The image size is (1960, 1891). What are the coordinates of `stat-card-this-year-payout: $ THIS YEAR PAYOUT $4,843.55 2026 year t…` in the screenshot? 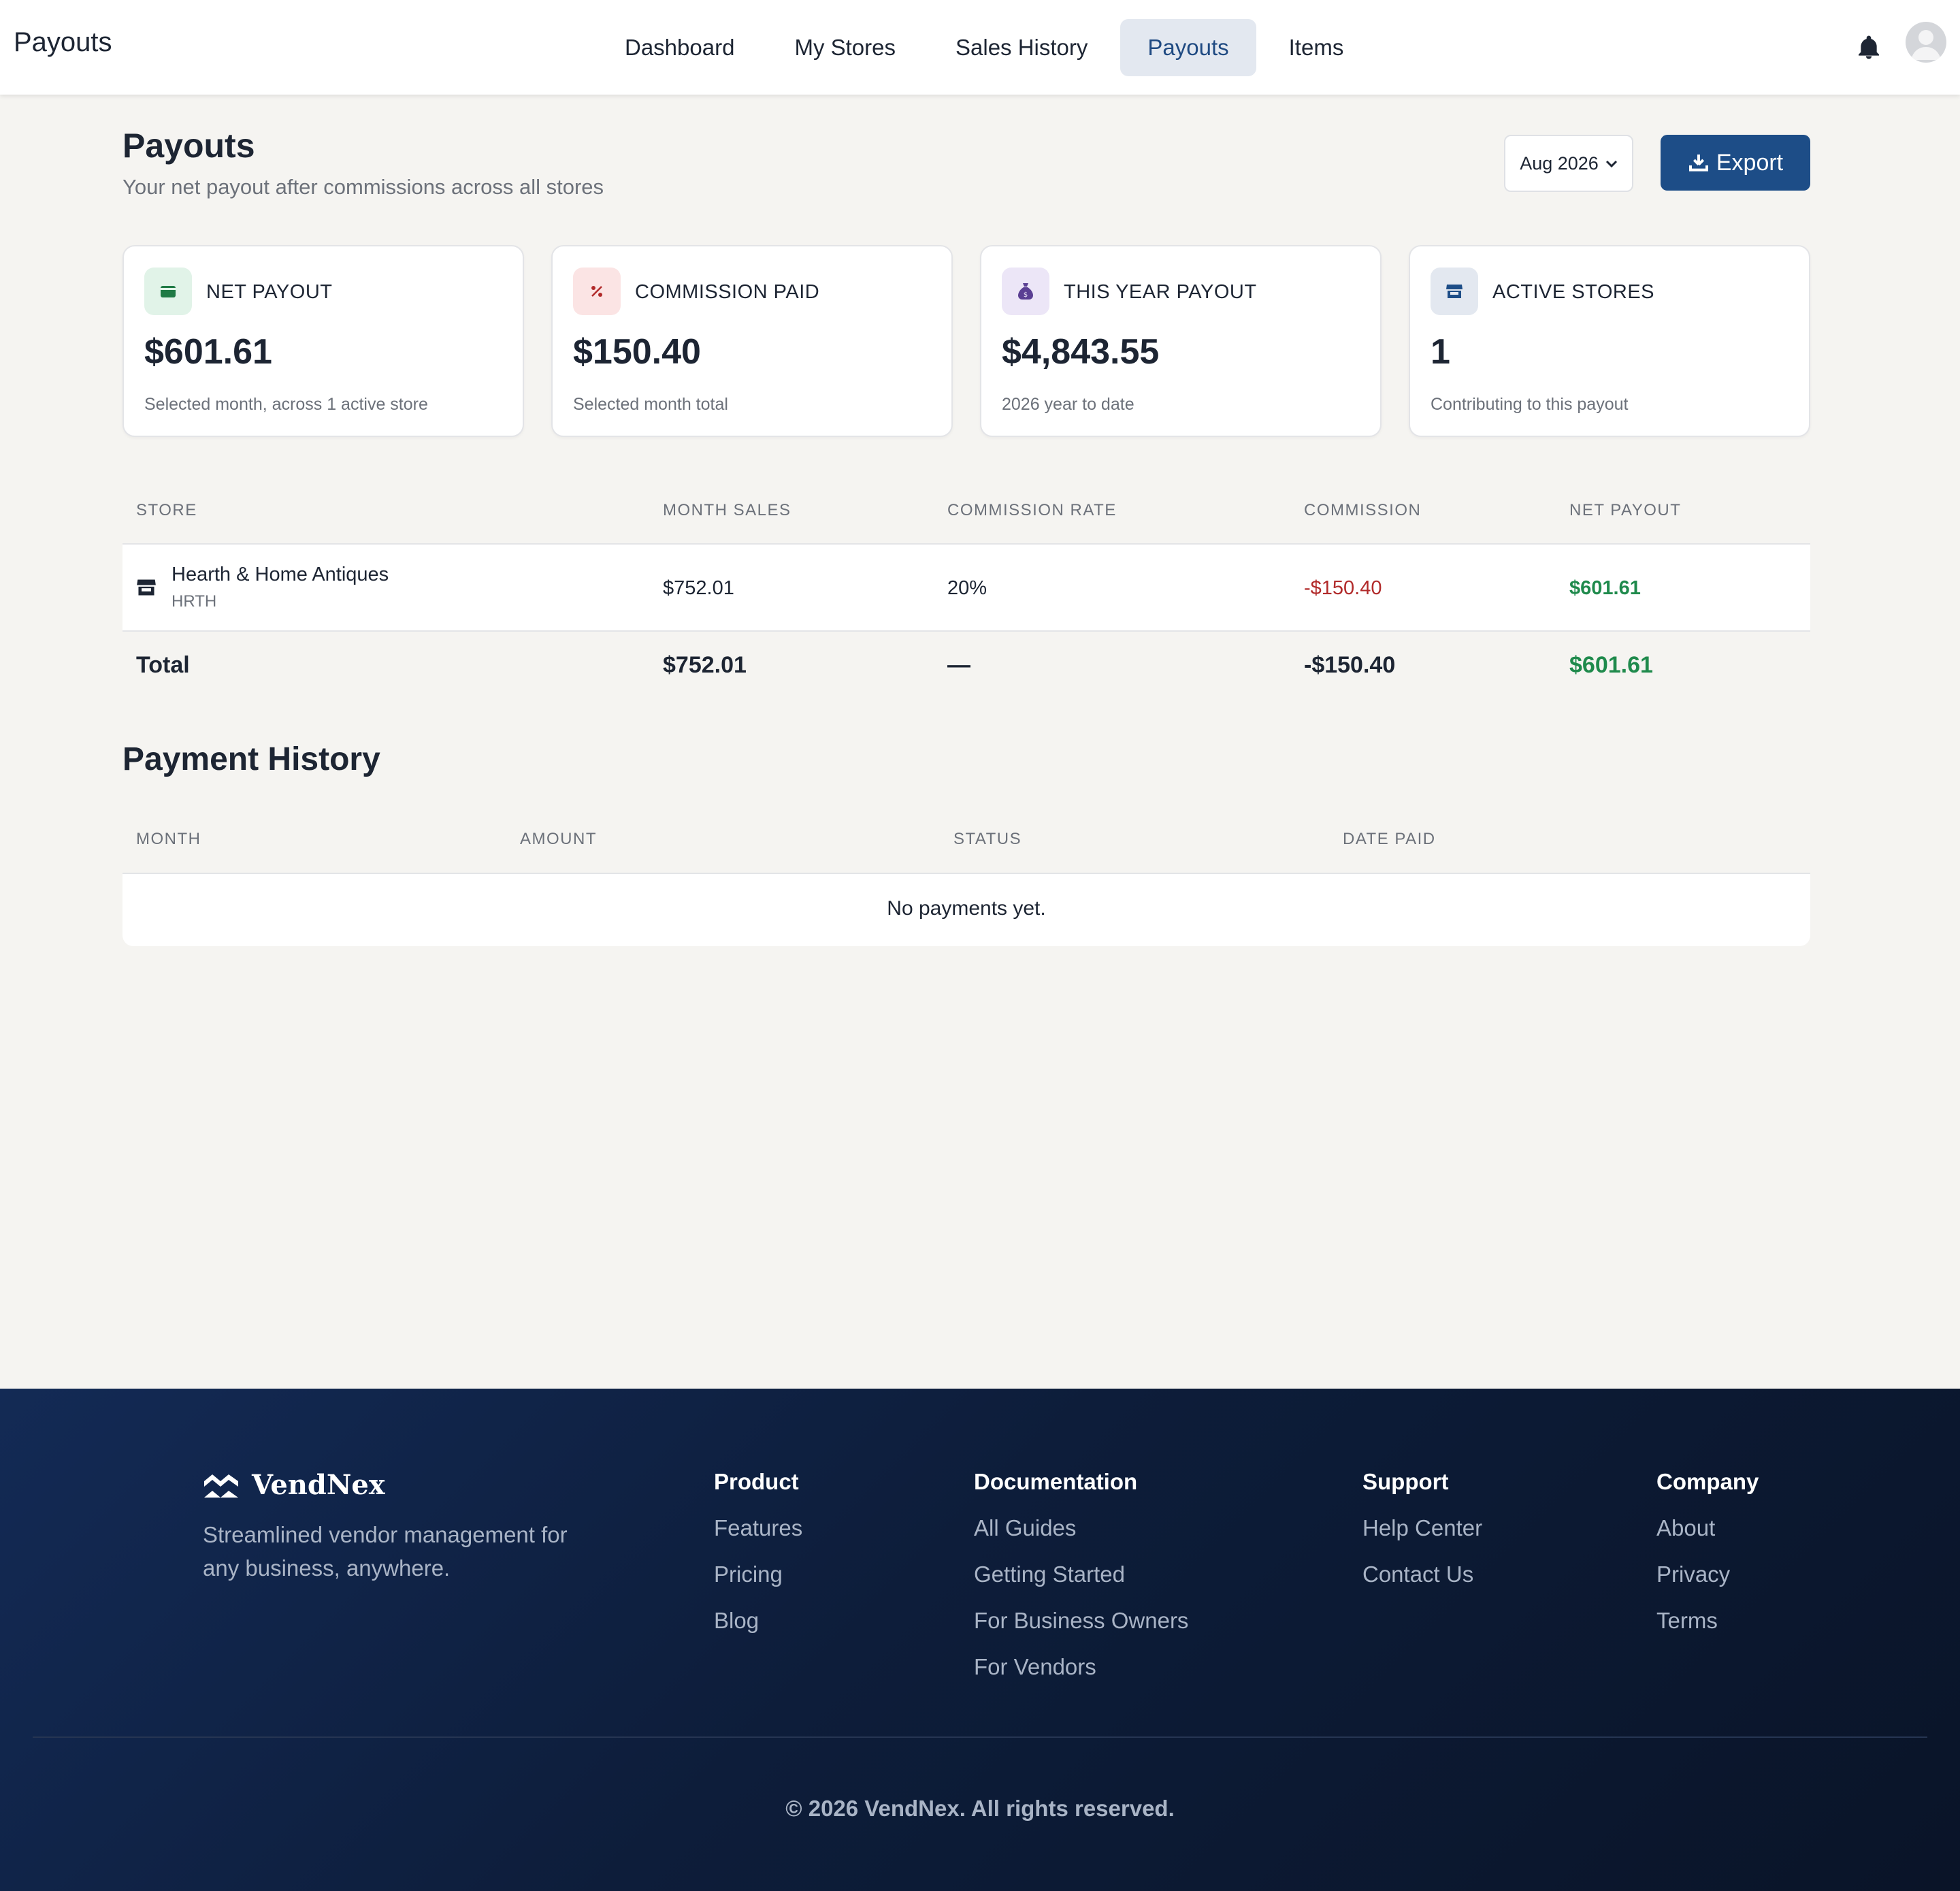 It's located at (1181, 341).